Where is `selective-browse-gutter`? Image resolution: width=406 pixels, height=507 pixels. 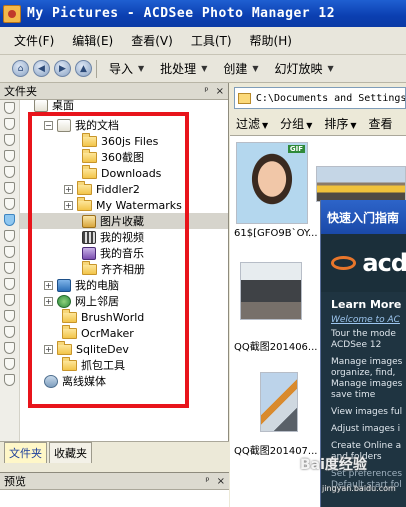
selective-browse-gutter is located at coordinates (10, 281).